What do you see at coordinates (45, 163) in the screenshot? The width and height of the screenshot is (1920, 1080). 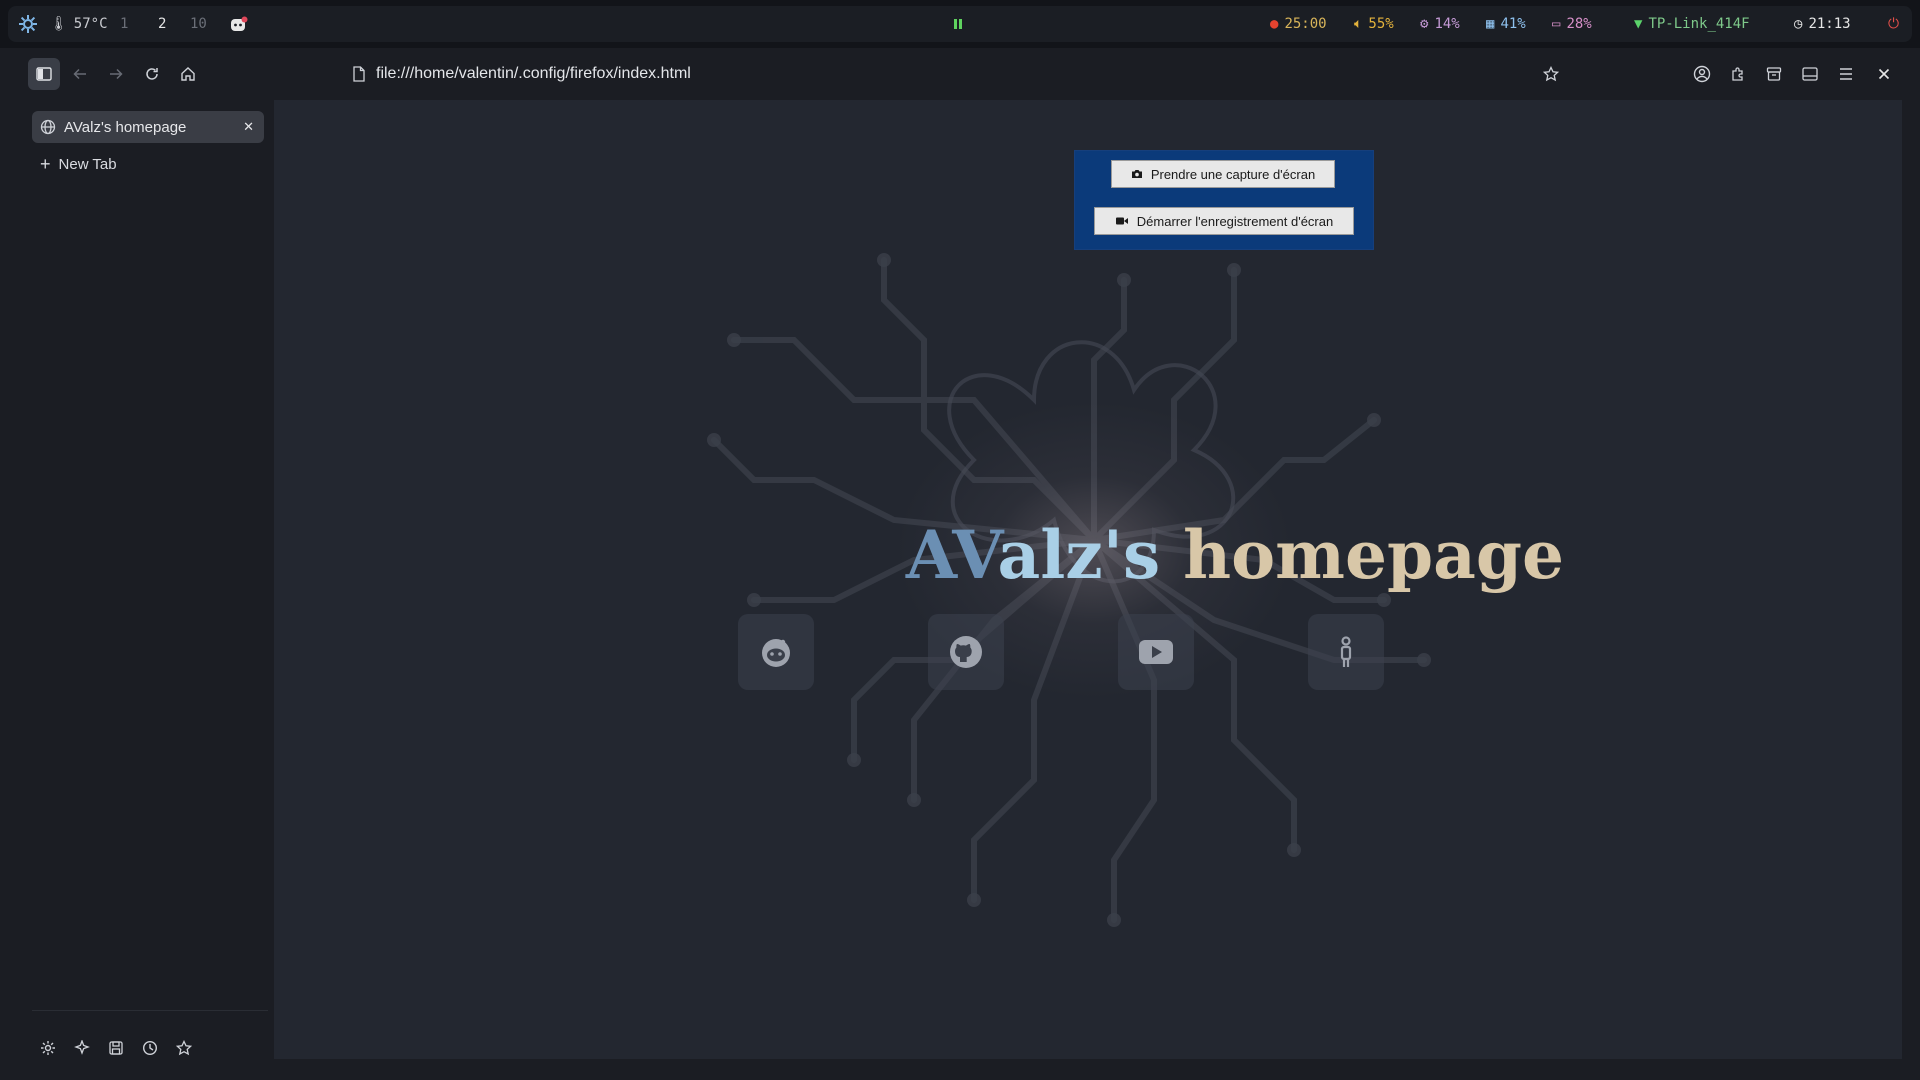 I see `plus-icon: +` at bounding box center [45, 163].